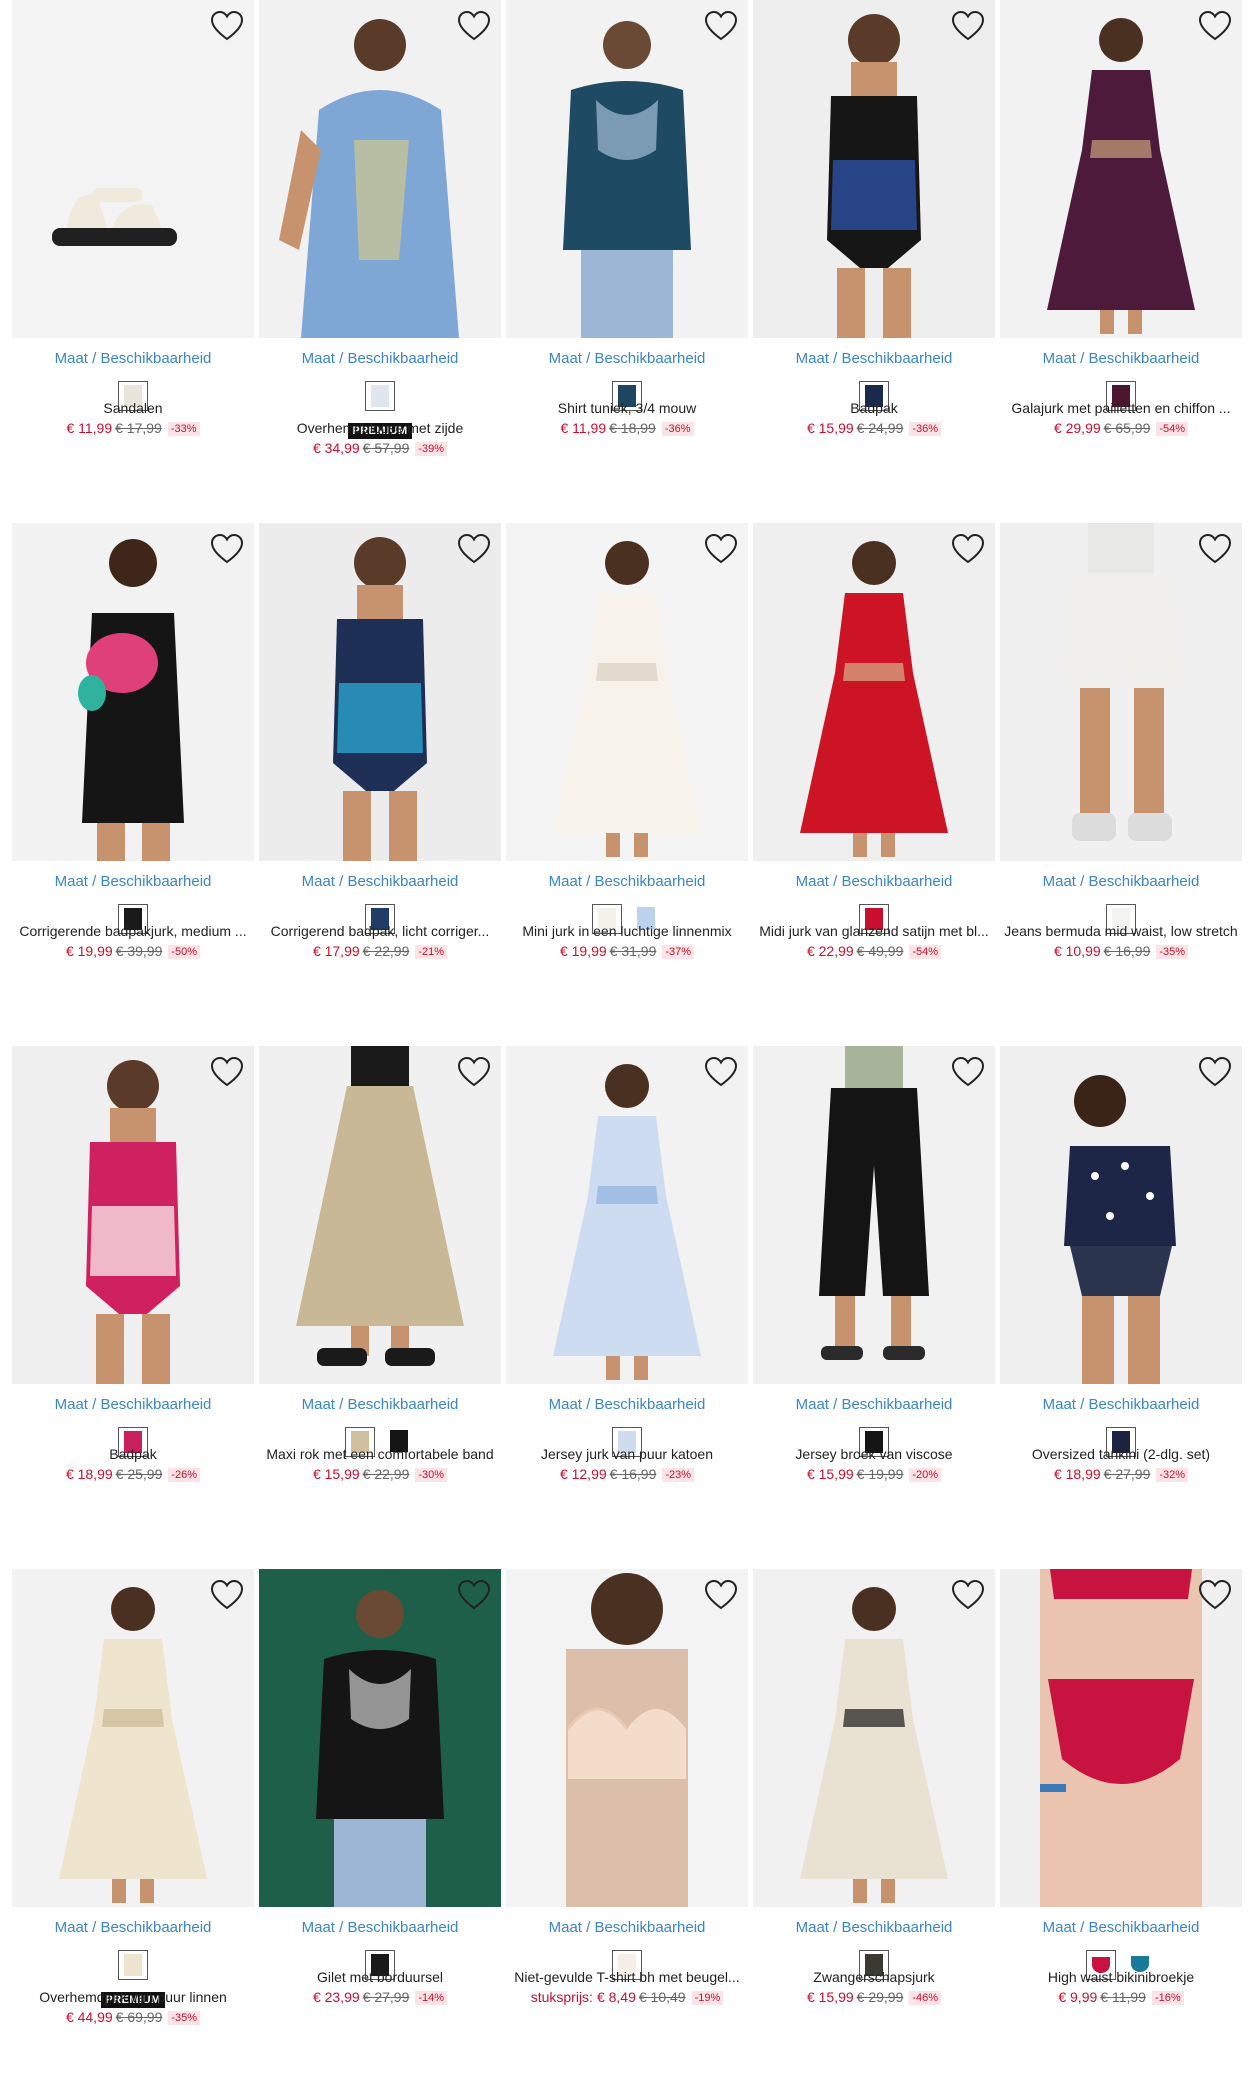 This screenshot has width=1250, height=2091. Describe the element at coordinates (874, 1454) in the screenshot. I see `product-name: Jersey broek van viscose` at that location.